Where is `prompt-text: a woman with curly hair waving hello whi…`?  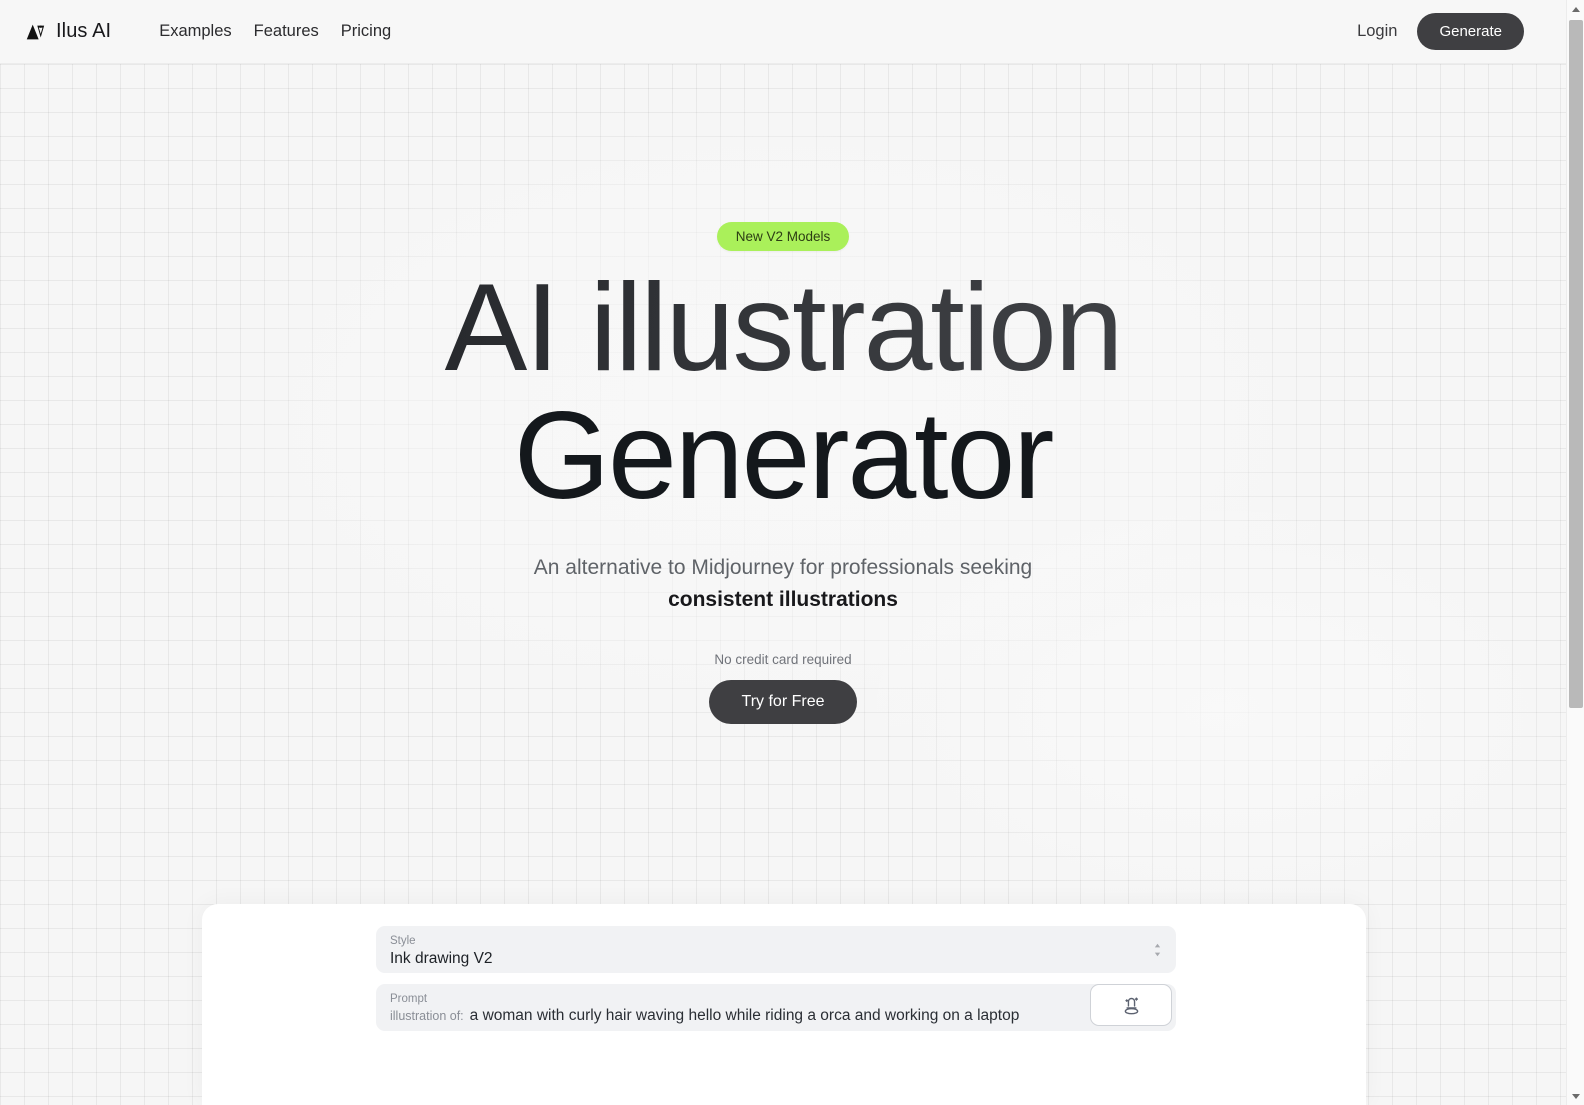 prompt-text: a woman with curly hair waving hello whi… is located at coordinates (745, 1016).